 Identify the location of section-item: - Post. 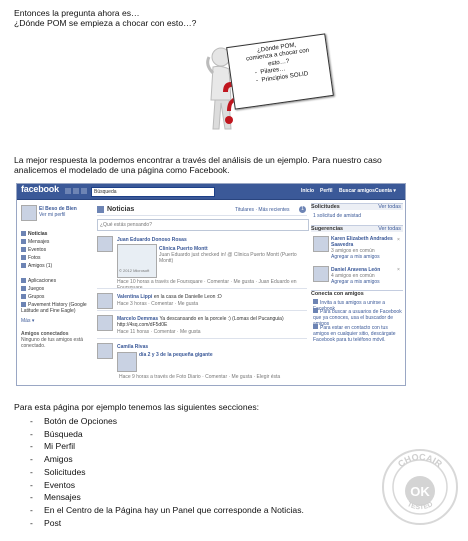
(46, 522).